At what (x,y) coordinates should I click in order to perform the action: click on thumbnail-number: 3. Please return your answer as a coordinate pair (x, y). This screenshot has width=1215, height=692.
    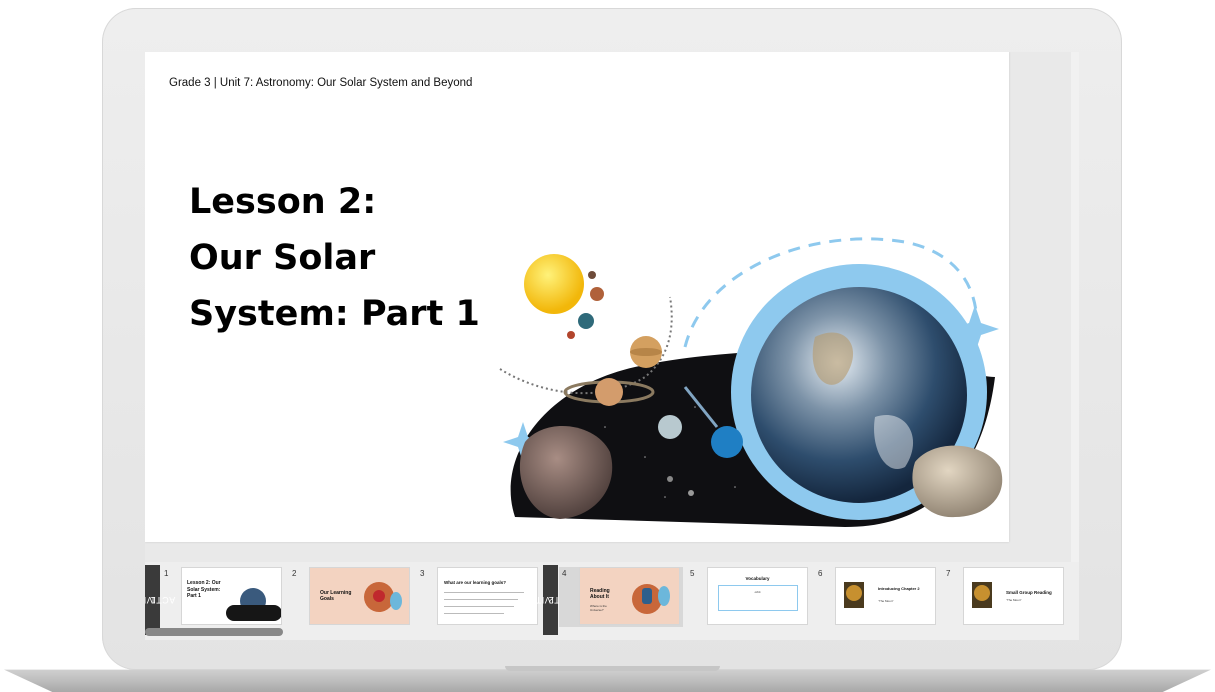
    Looking at the image, I should click on (422, 573).